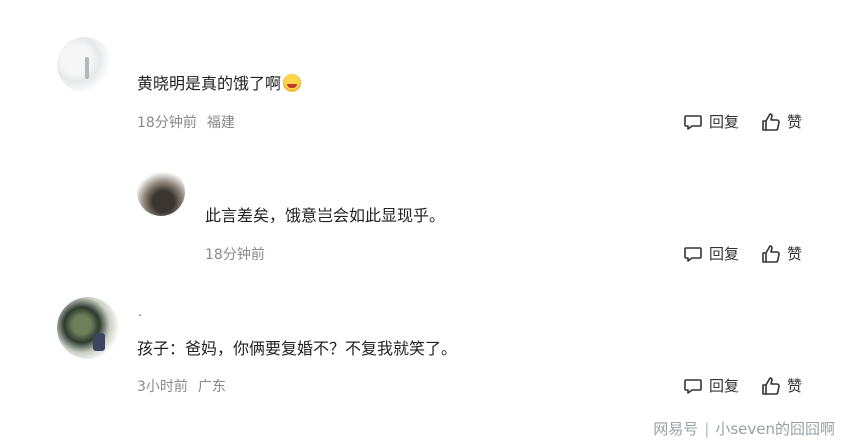 This screenshot has height=447, width=855. What do you see at coordinates (220, 123) in the screenshot?
I see `comment-location: 福建` at bounding box center [220, 123].